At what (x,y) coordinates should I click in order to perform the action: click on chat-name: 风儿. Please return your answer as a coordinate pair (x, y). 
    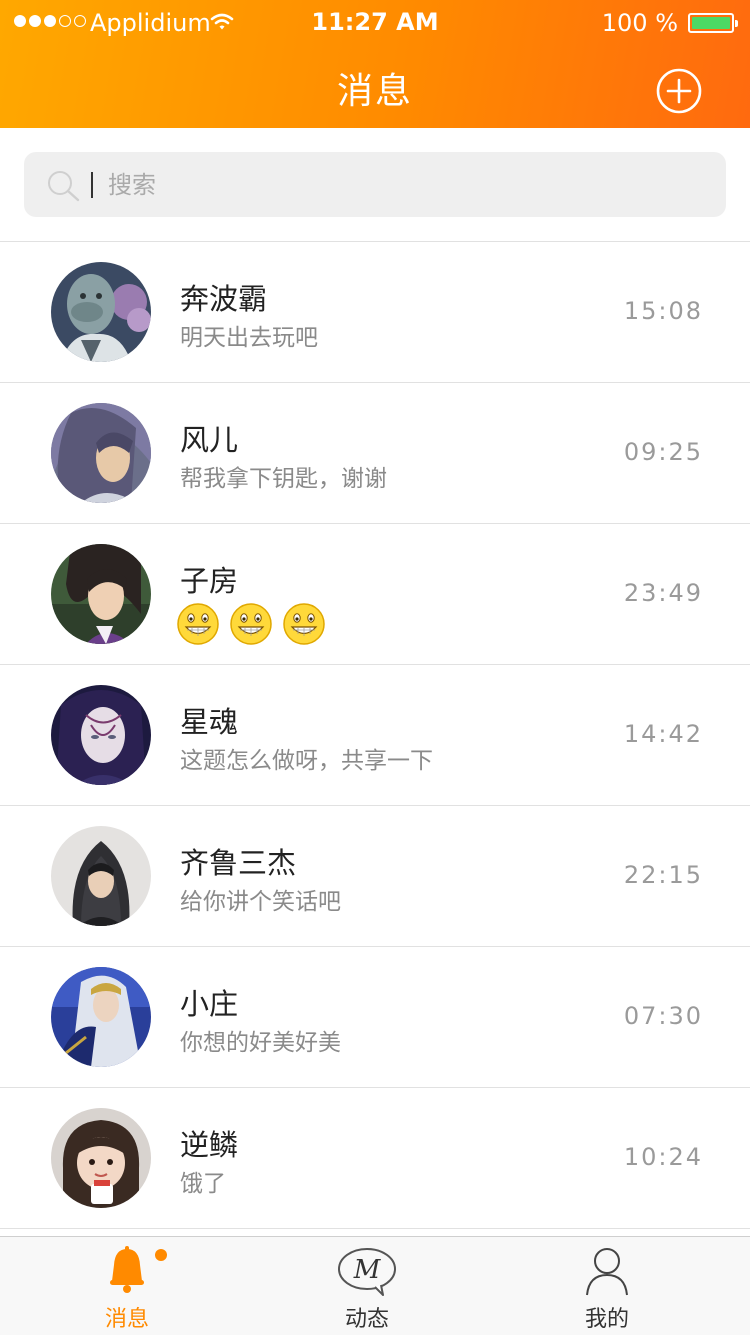
    Looking at the image, I should click on (209, 440).